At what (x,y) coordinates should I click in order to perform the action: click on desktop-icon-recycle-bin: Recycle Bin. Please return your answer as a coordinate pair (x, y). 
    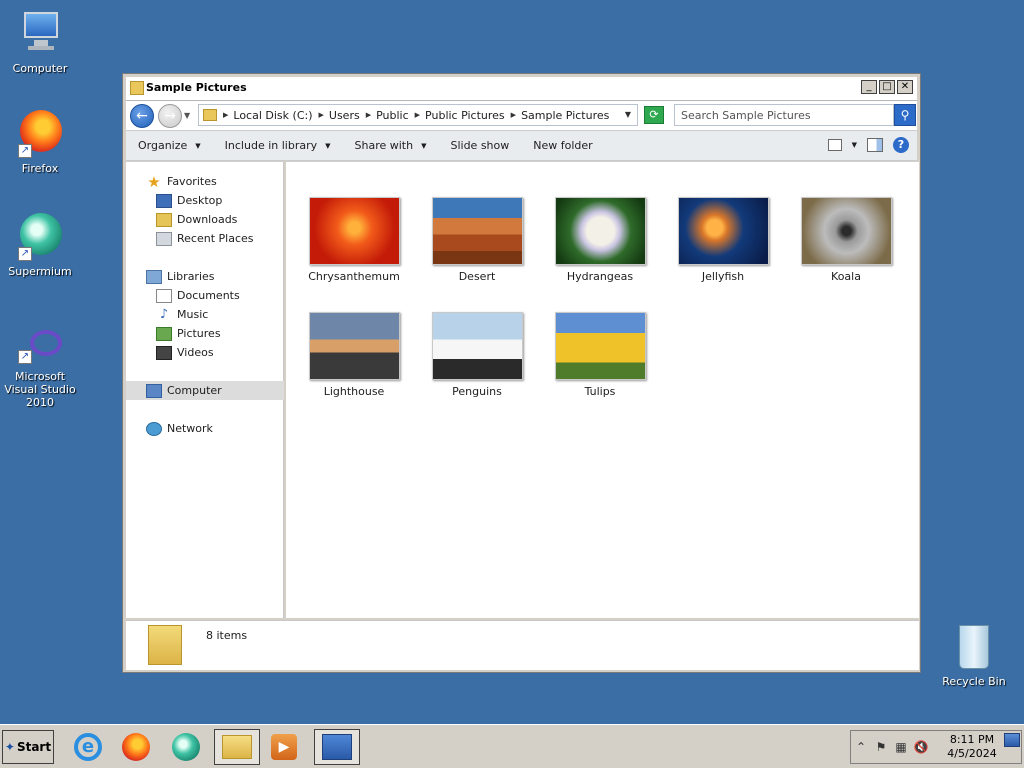
    Looking at the image, I should click on (974, 656).